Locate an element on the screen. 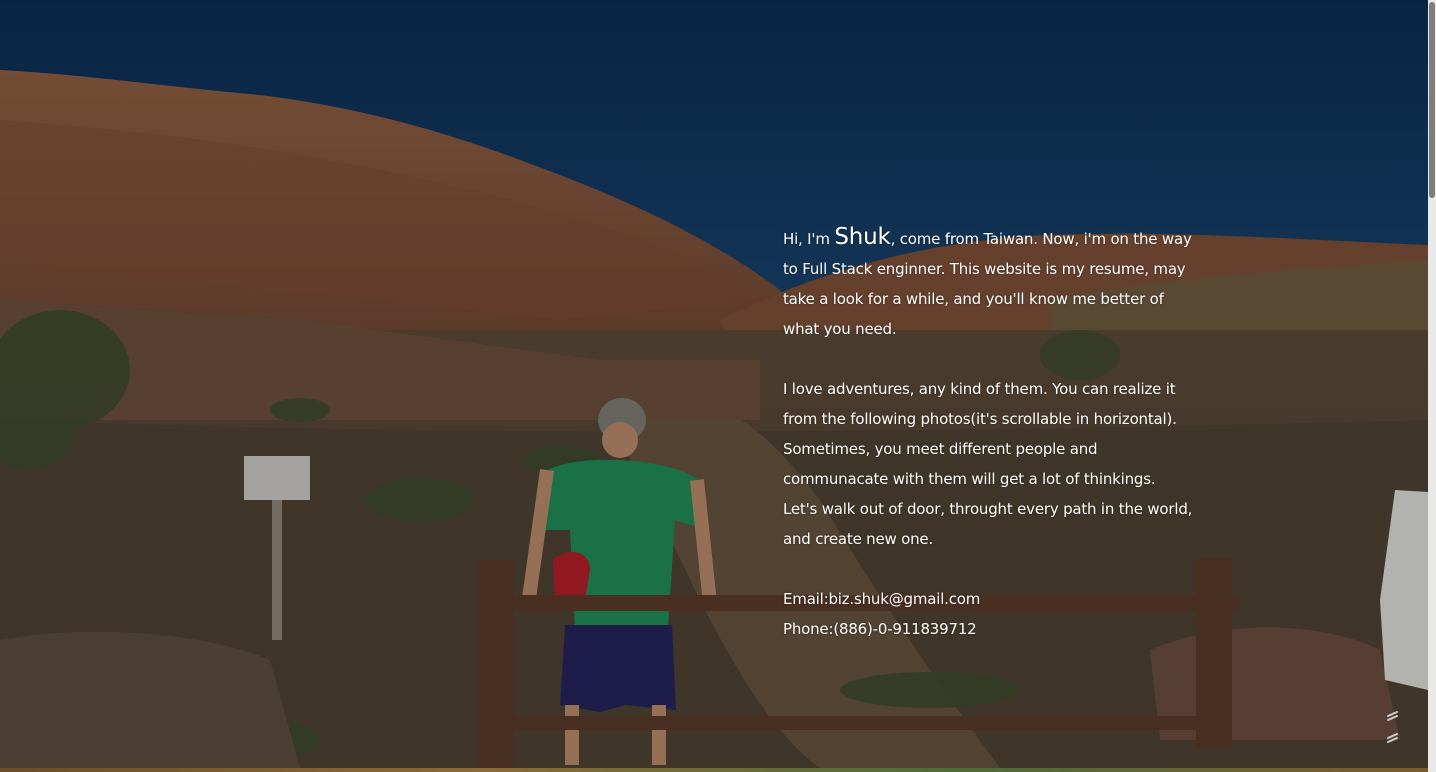 The width and height of the screenshot is (1436, 772). greeting-prefix: Hi, I'm is located at coordinates (809, 239).